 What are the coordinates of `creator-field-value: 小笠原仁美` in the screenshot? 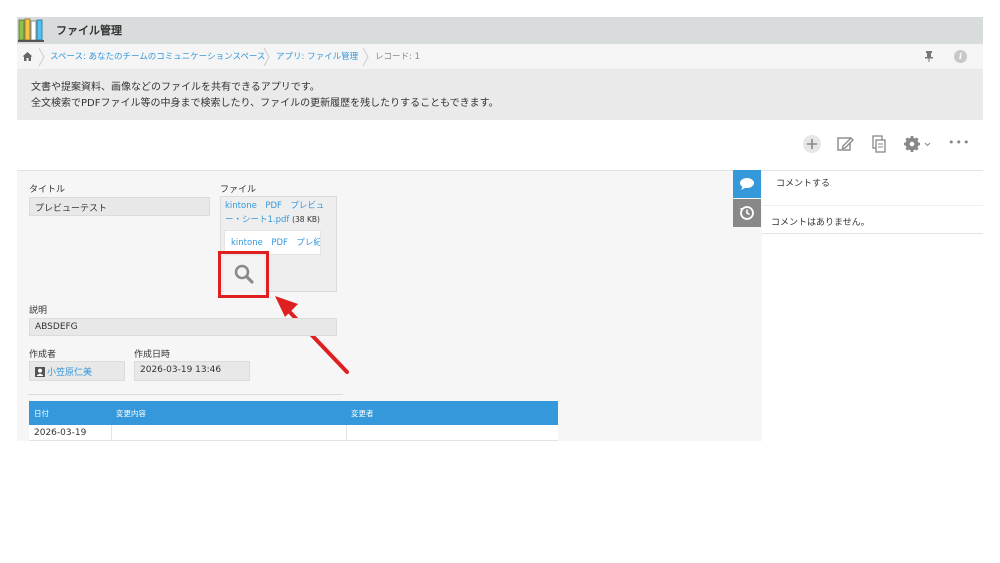 It's located at (77, 371).